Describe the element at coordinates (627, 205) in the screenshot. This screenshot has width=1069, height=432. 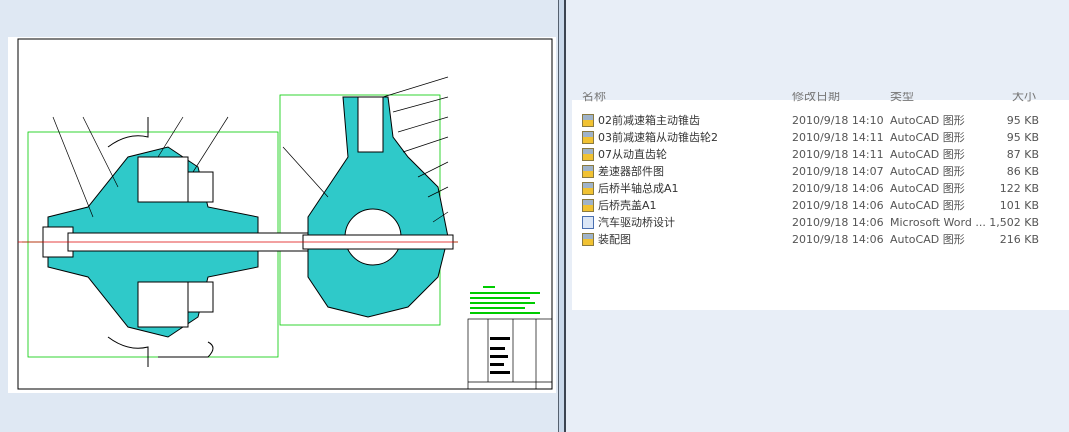
I see `file-name: 后桥壳盖A1` at that location.